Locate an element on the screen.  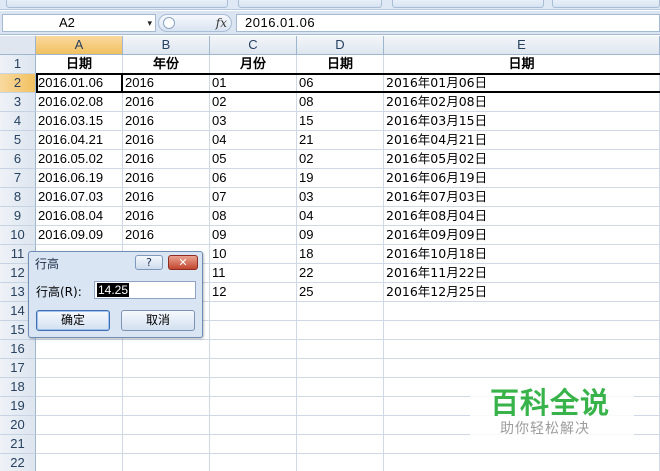
cell-b19 is located at coordinates (166, 406).